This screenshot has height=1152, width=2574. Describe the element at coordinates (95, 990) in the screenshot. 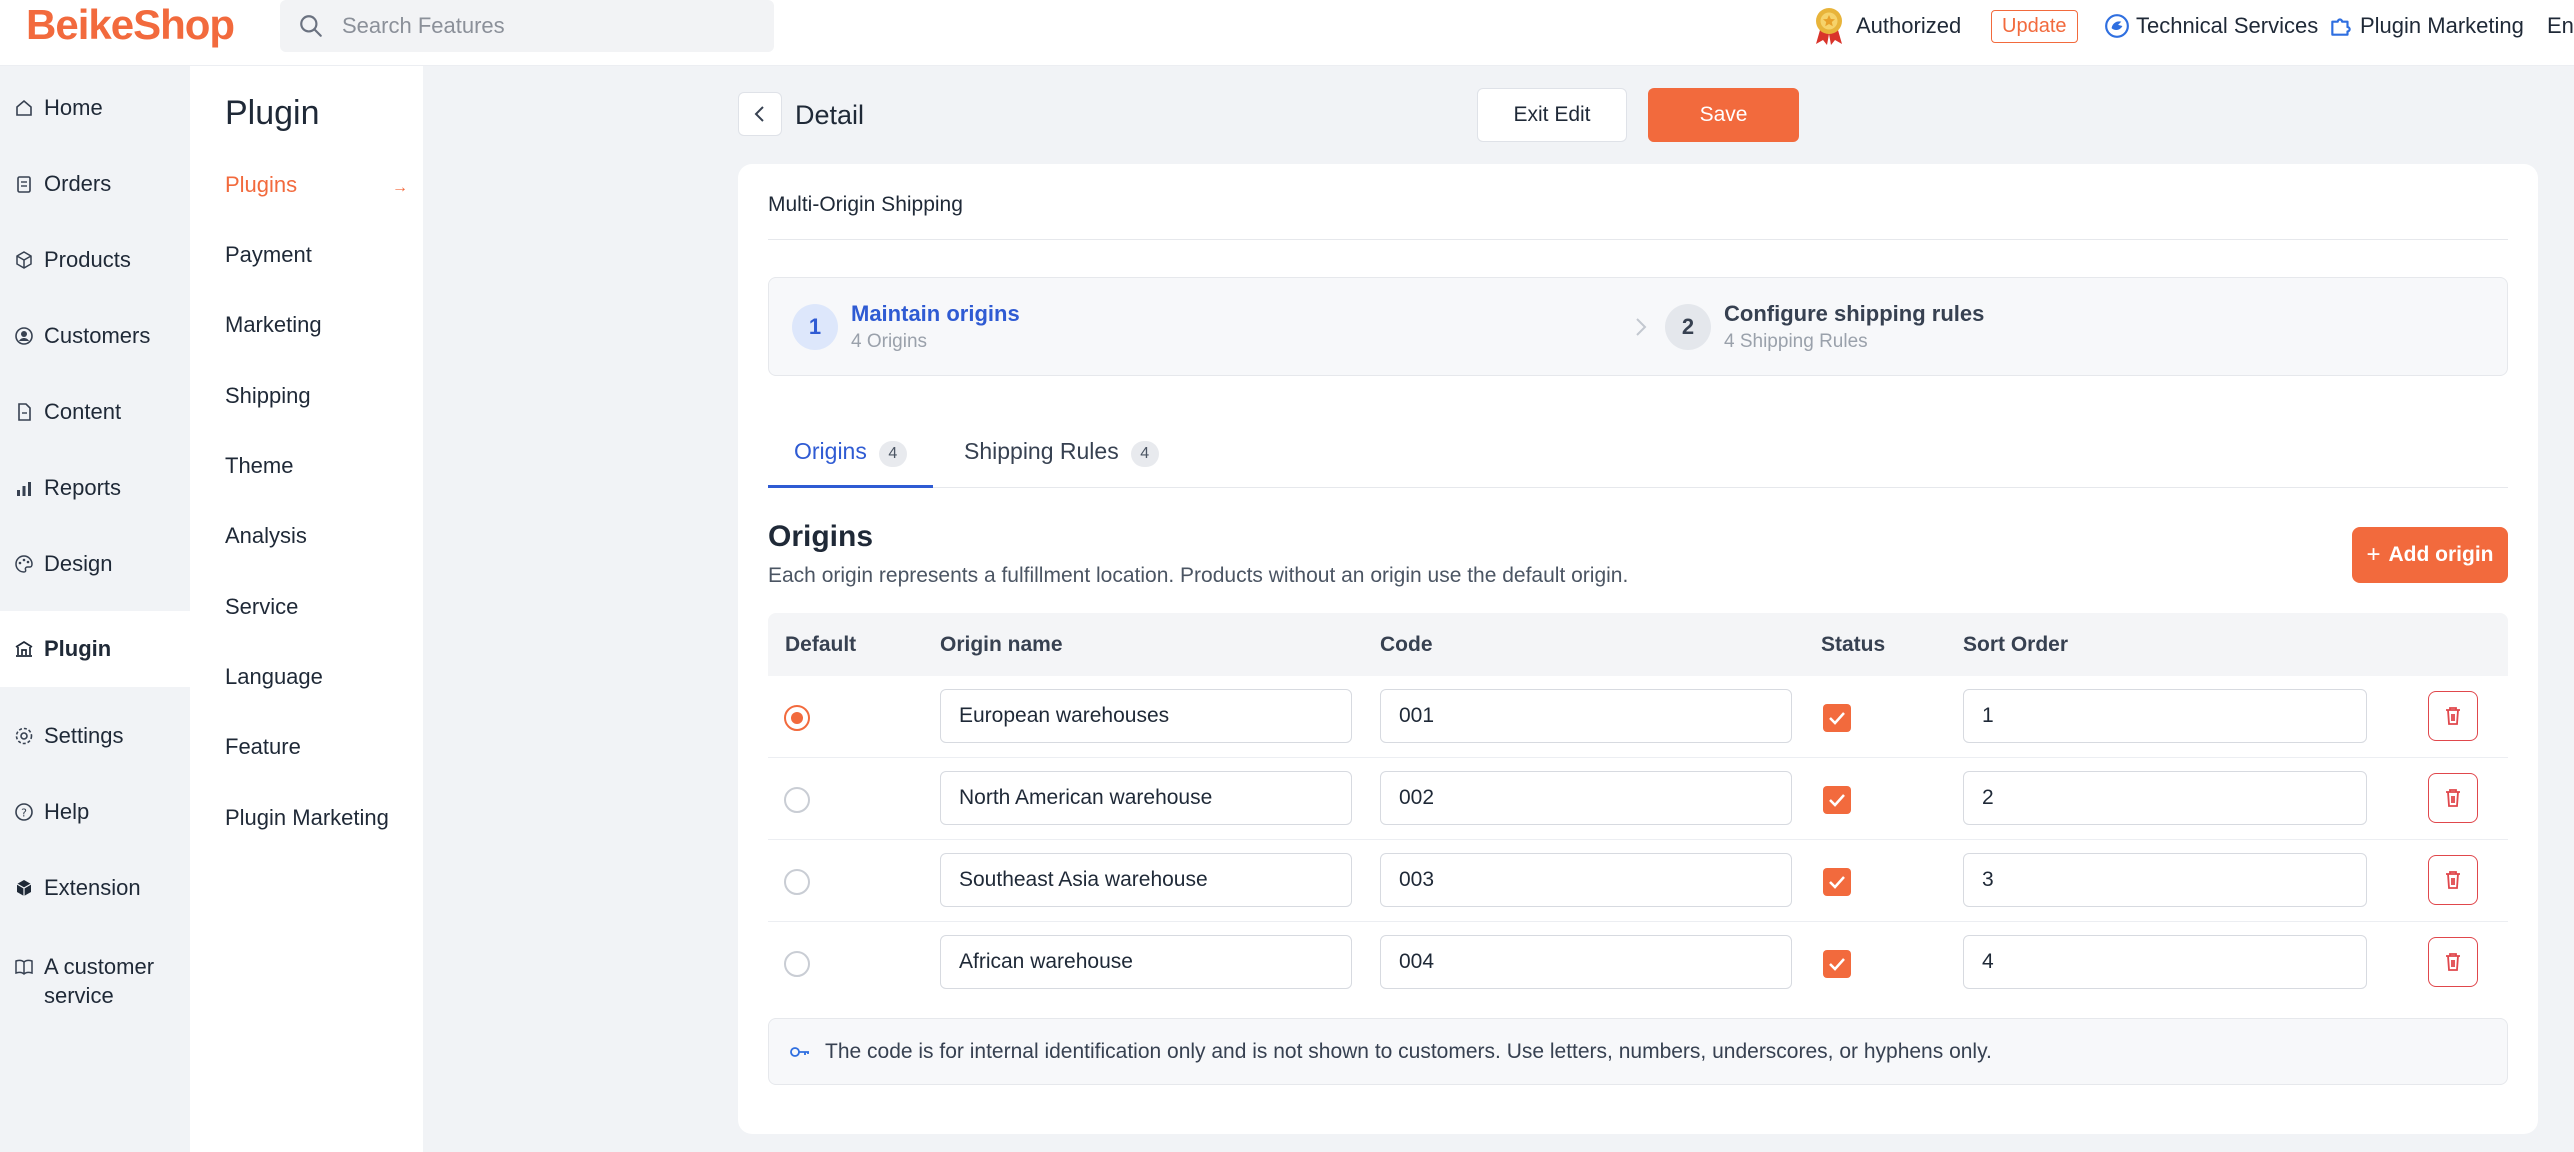

I see `sidebar-item-customer-service: A customer service` at that location.